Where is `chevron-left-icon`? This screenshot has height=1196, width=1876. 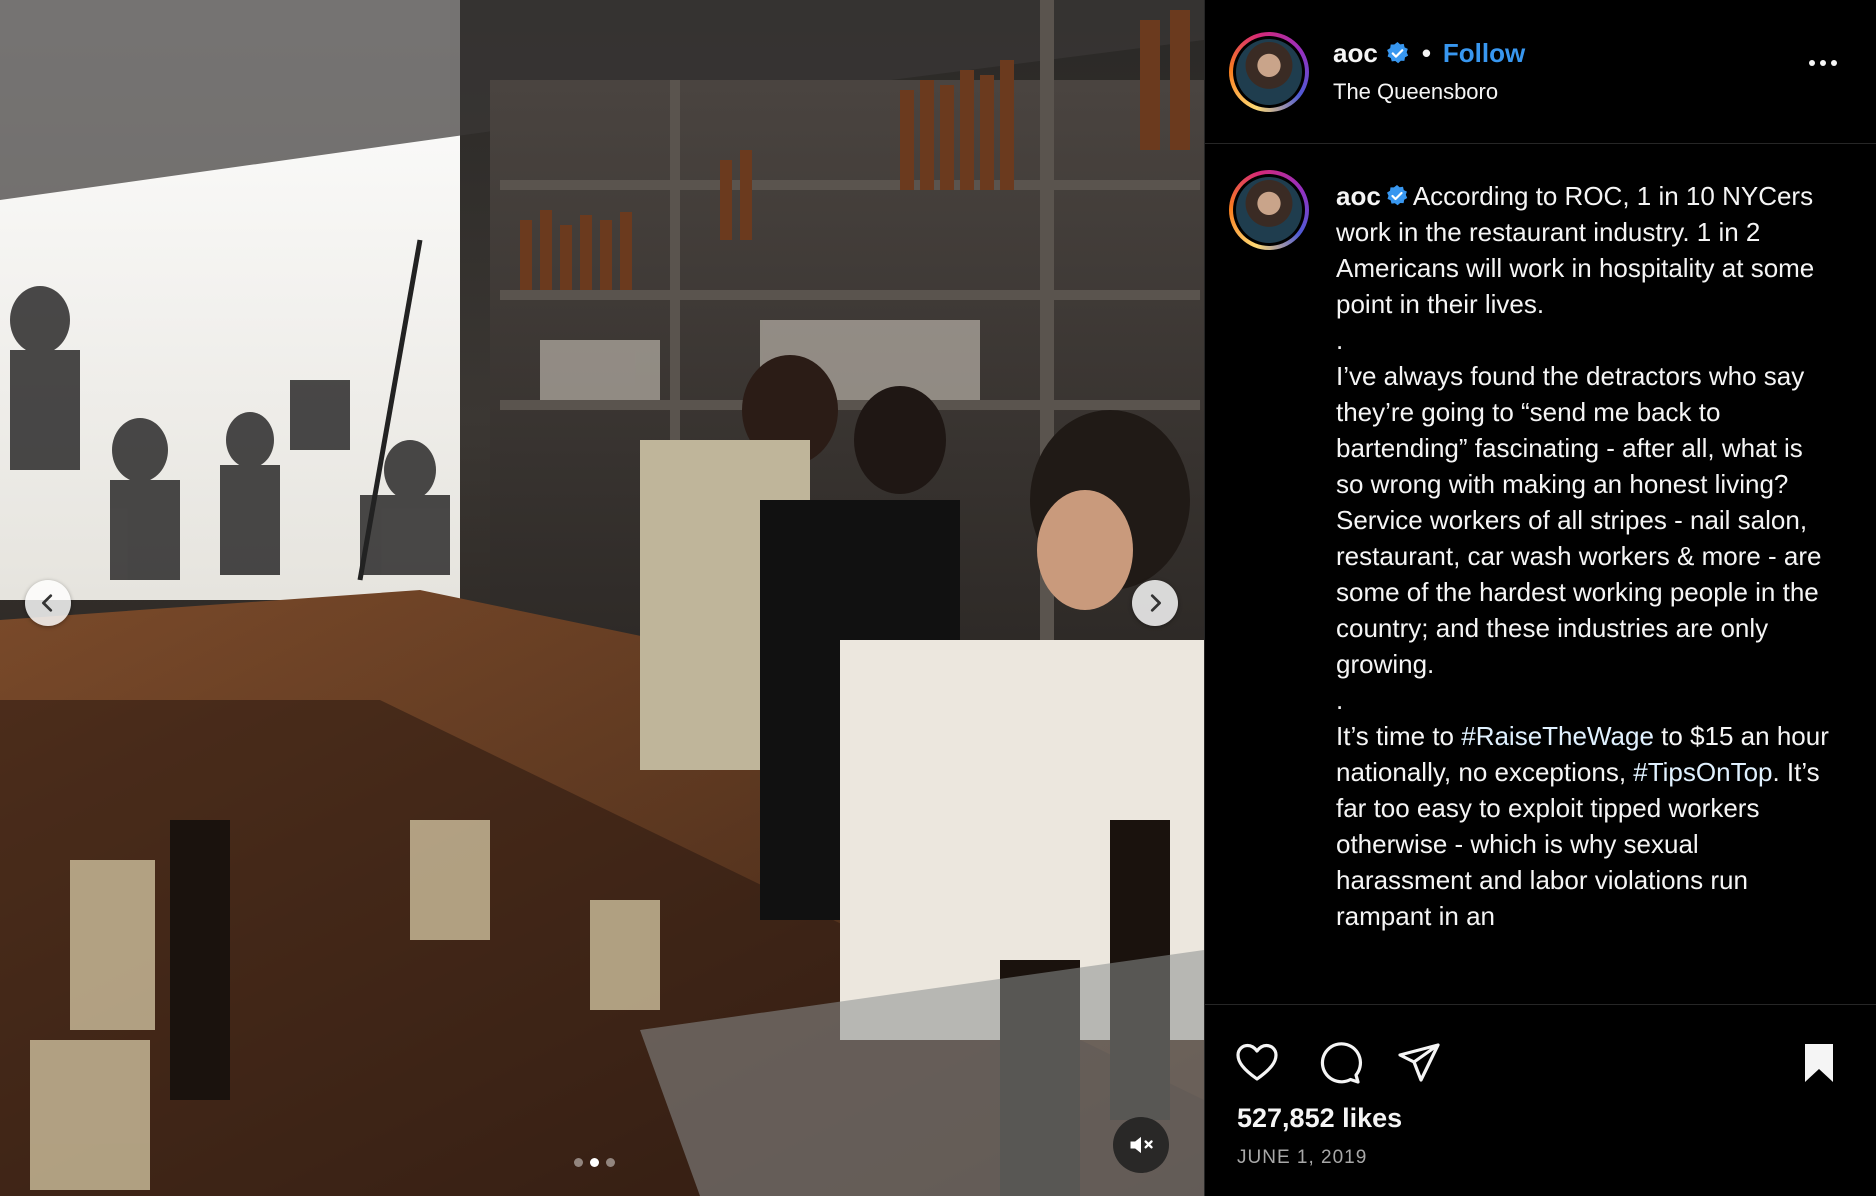 chevron-left-icon is located at coordinates (47, 603).